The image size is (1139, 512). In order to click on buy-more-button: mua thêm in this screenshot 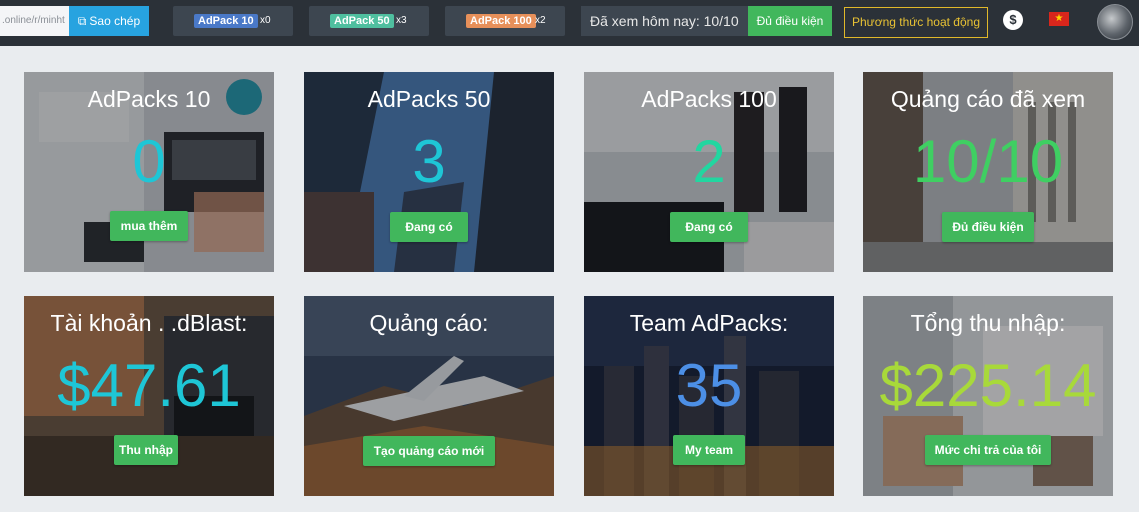, I will do `click(149, 226)`.